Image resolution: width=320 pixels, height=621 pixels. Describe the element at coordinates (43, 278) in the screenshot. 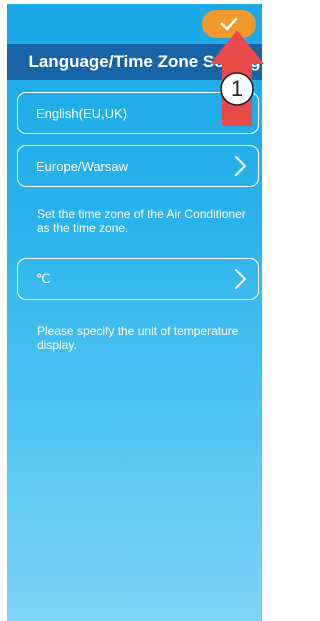

I see `temperature-unit-value: ℃` at that location.